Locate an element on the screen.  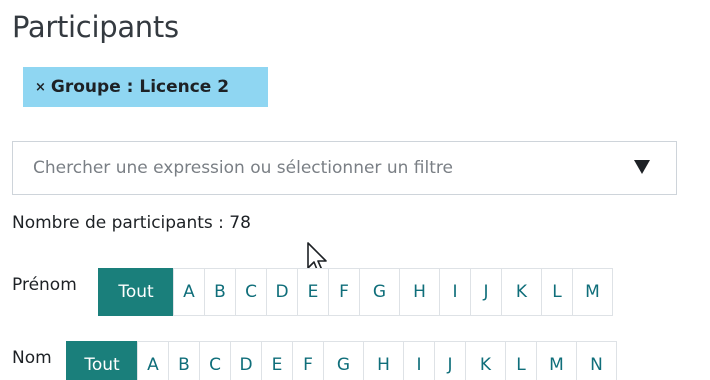
remove-filter-icon: × is located at coordinates (40, 87).